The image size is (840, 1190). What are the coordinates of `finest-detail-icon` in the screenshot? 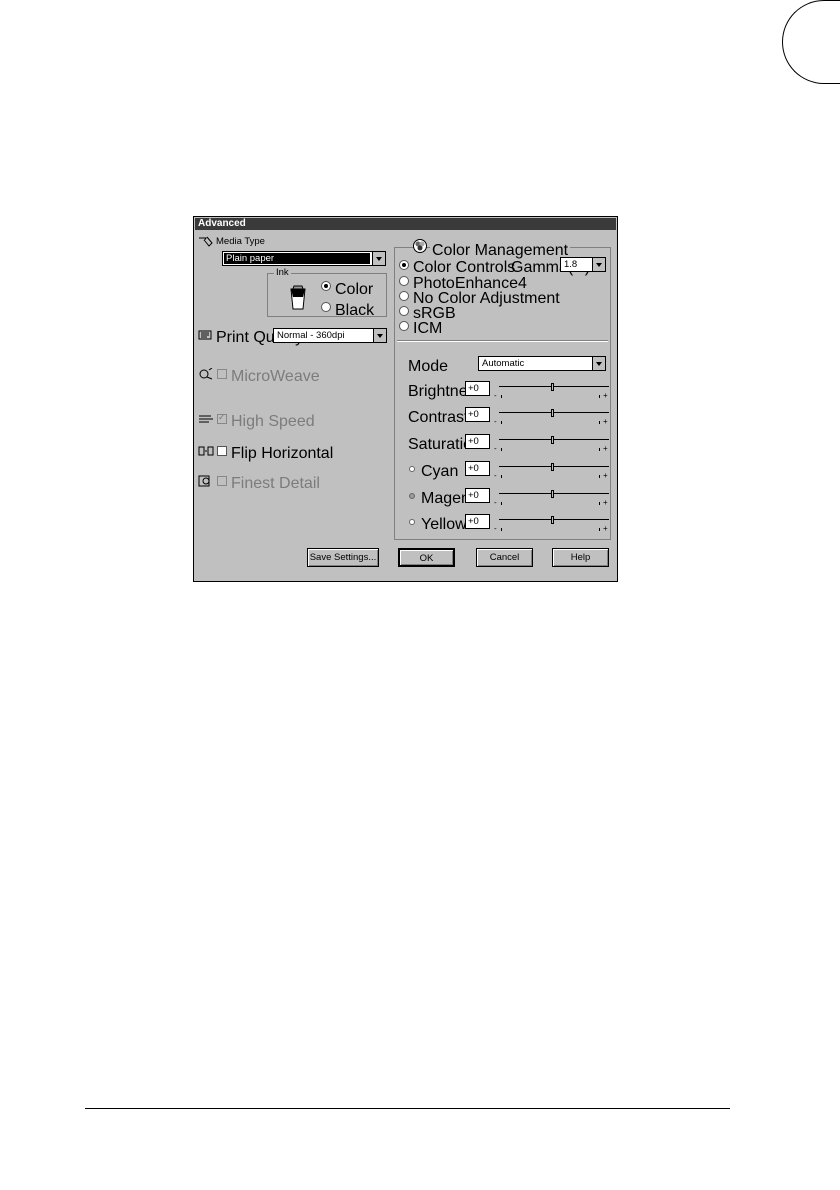 It's located at (204, 481).